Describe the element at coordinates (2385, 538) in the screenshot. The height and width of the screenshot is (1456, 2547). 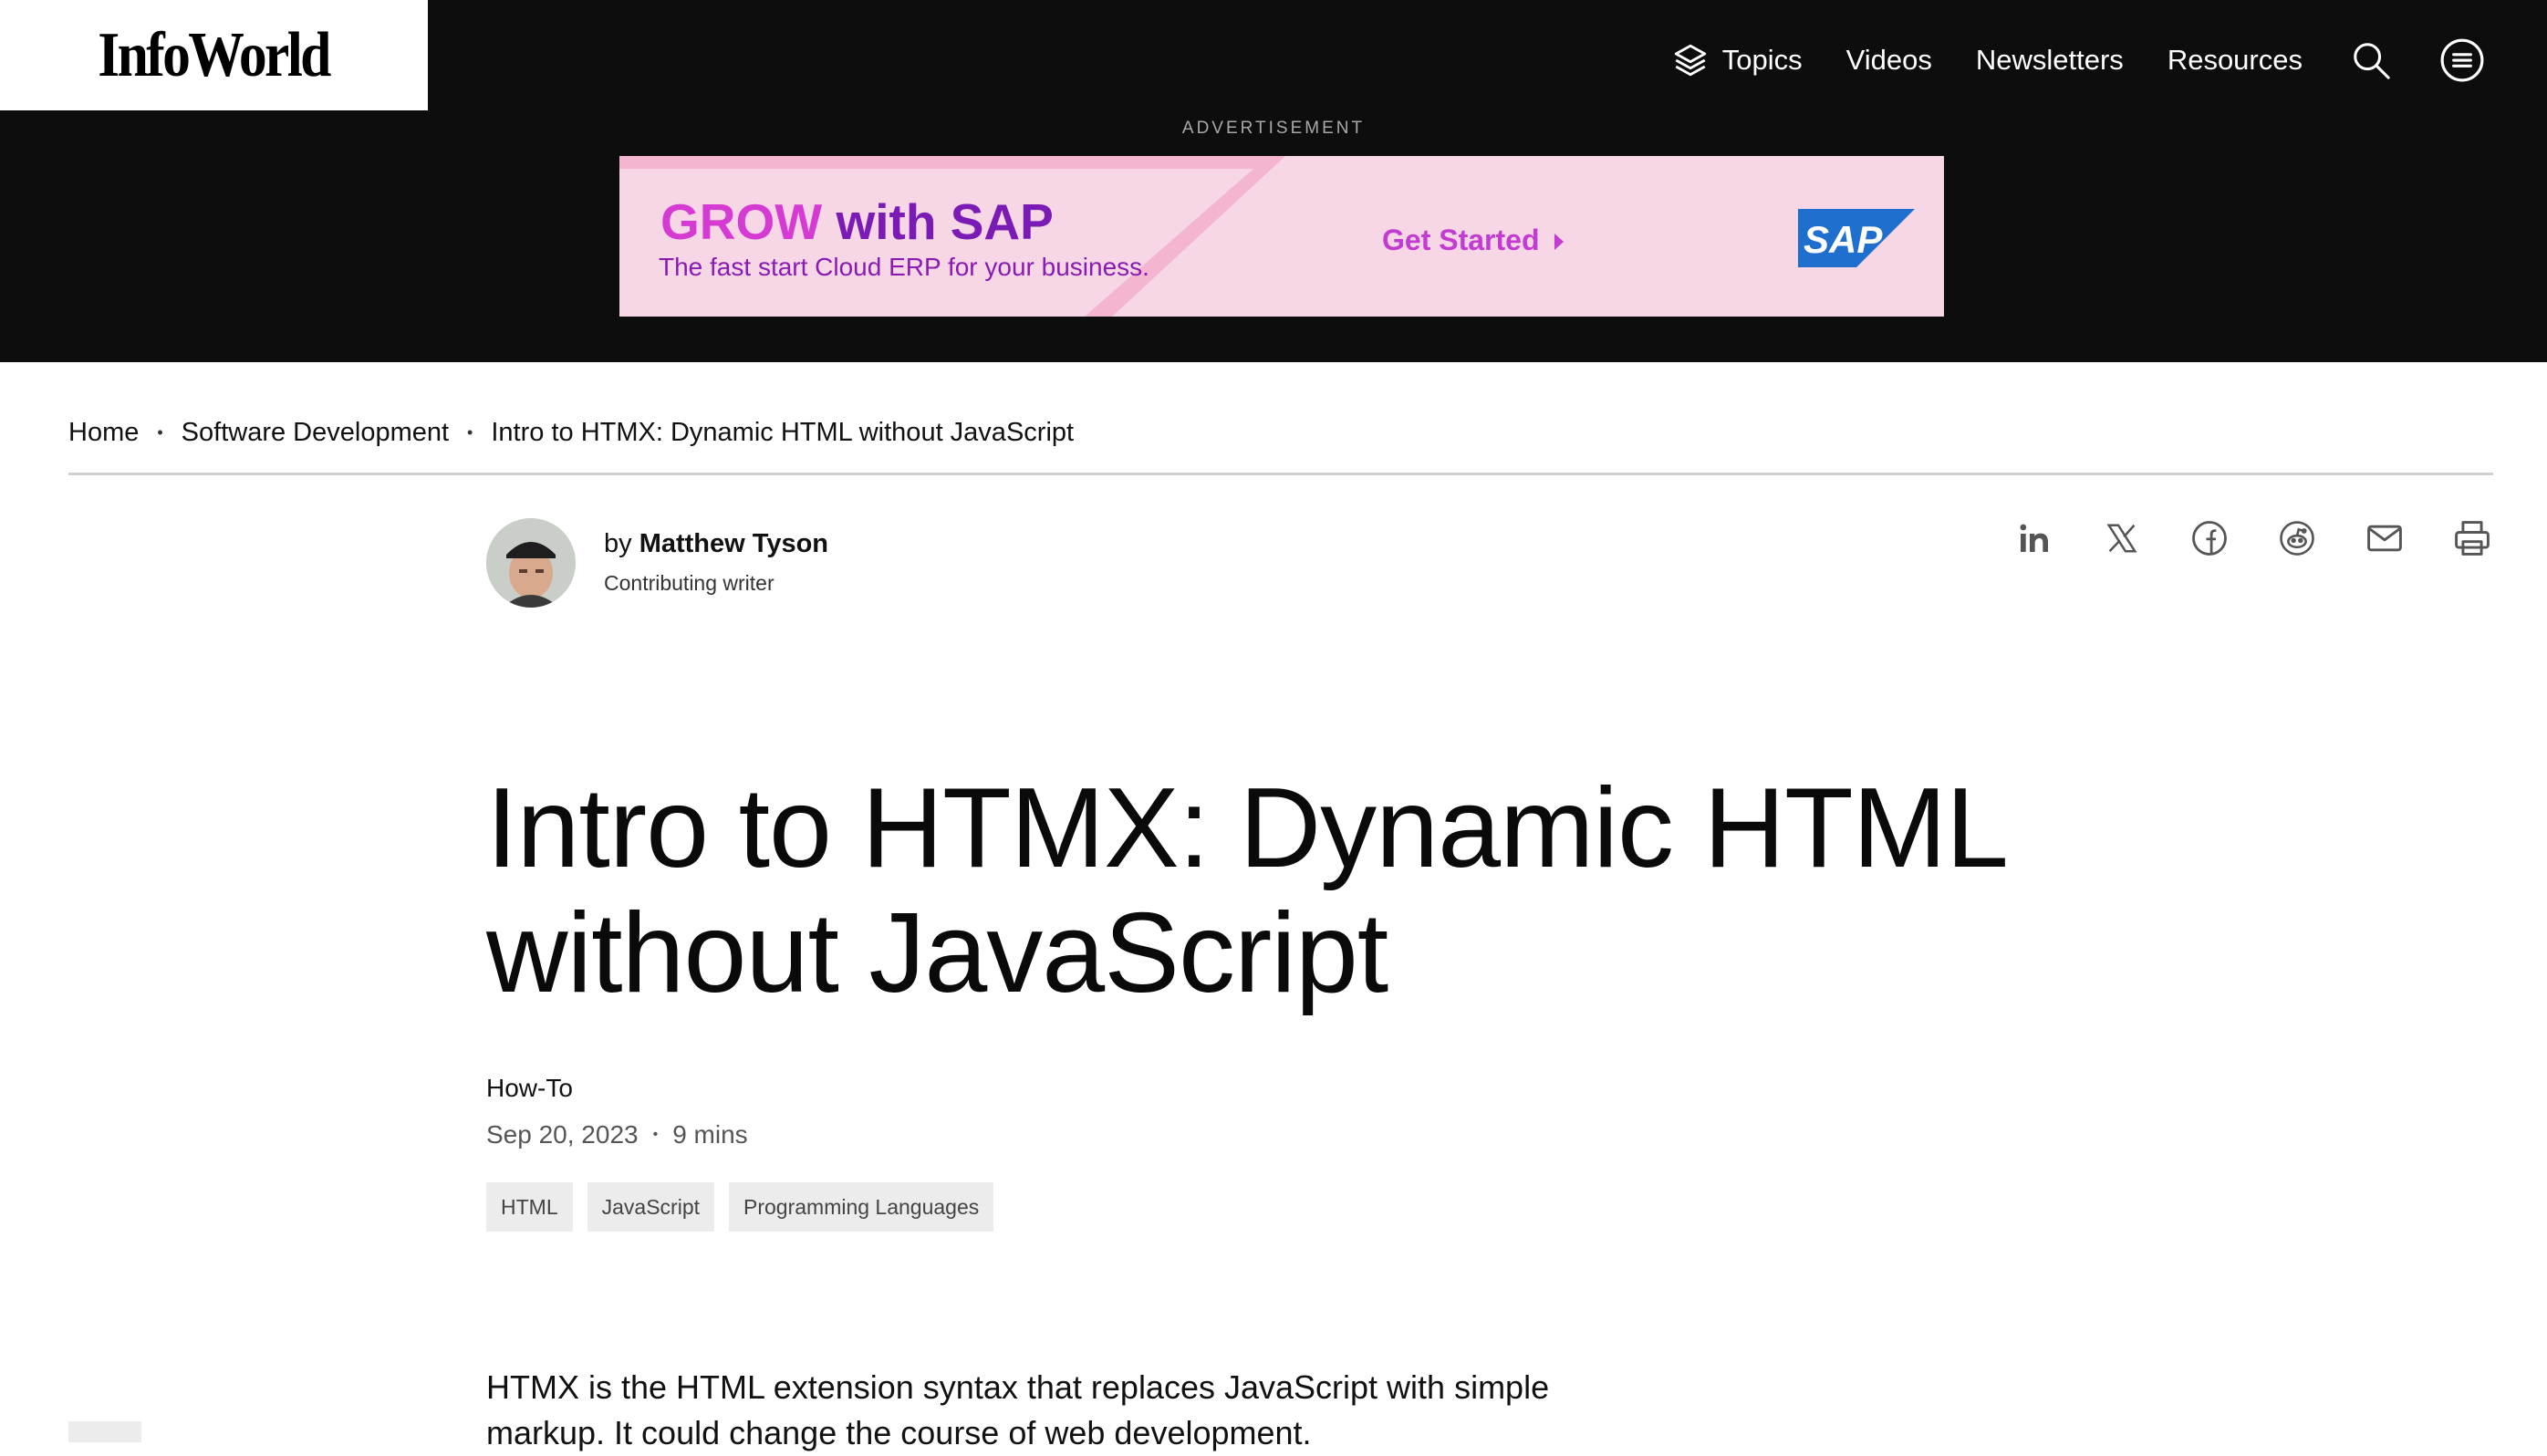
I see `email-icon` at that location.